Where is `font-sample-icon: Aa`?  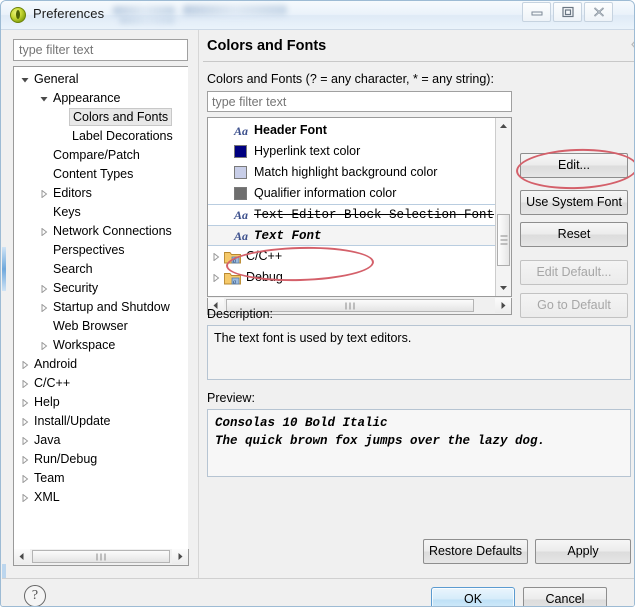
font-sample-icon: Aa is located at coordinates (241, 131).